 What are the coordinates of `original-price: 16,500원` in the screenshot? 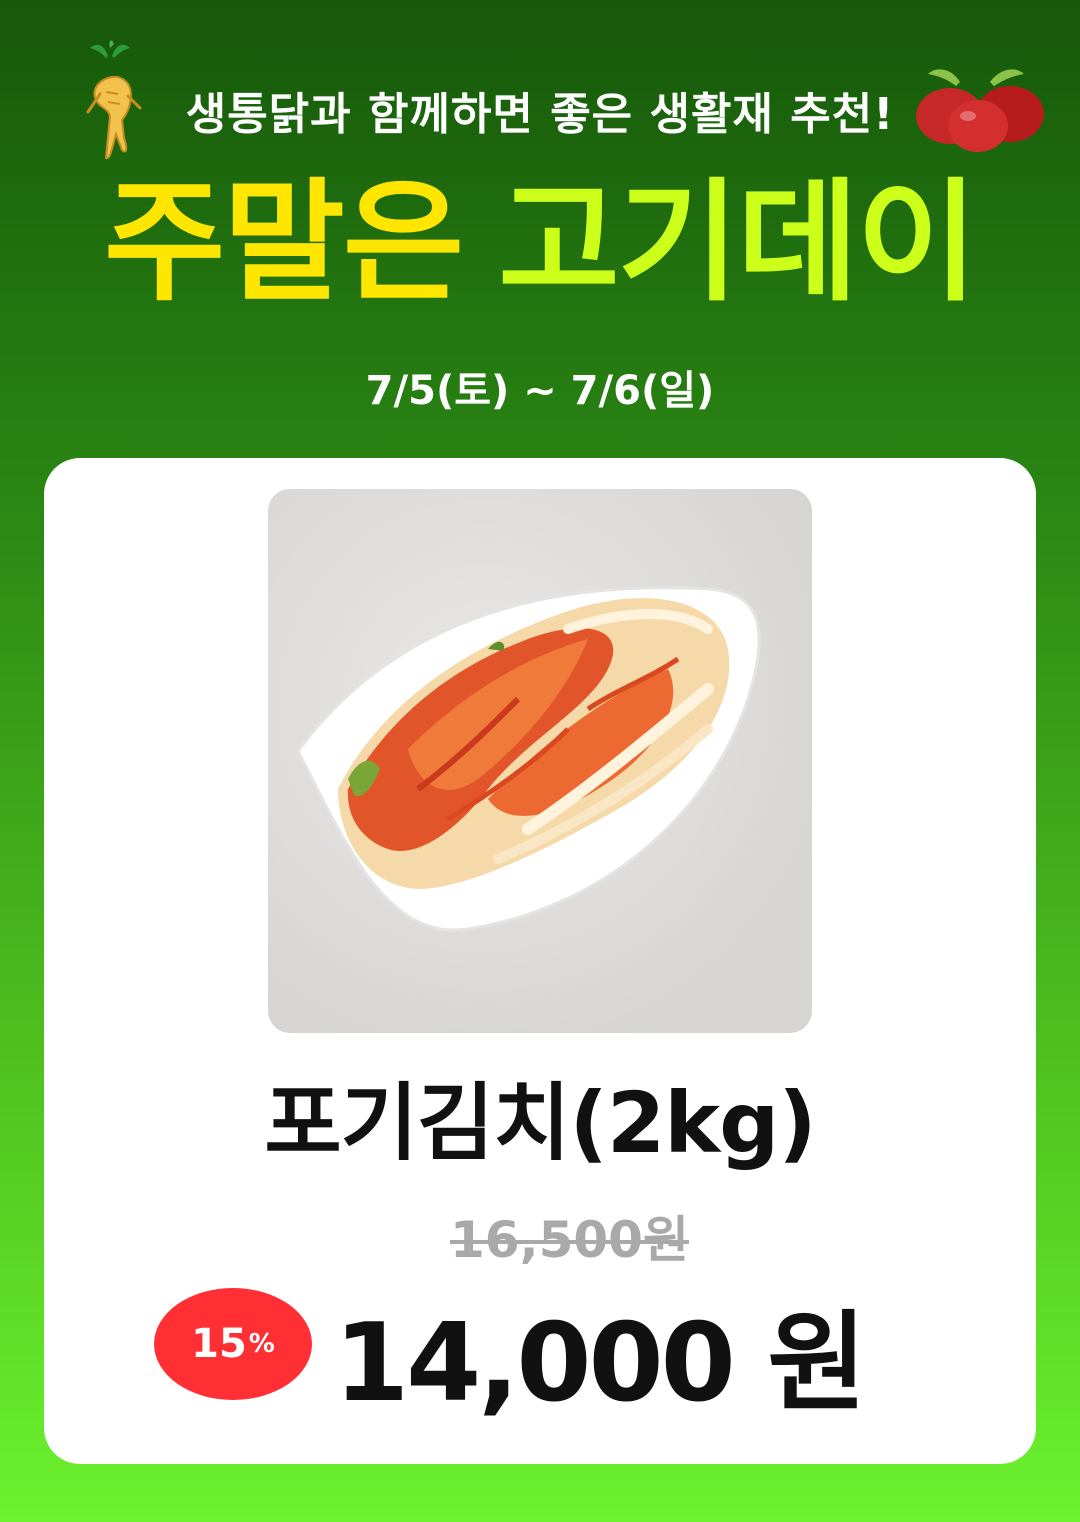 It's located at (569, 1240).